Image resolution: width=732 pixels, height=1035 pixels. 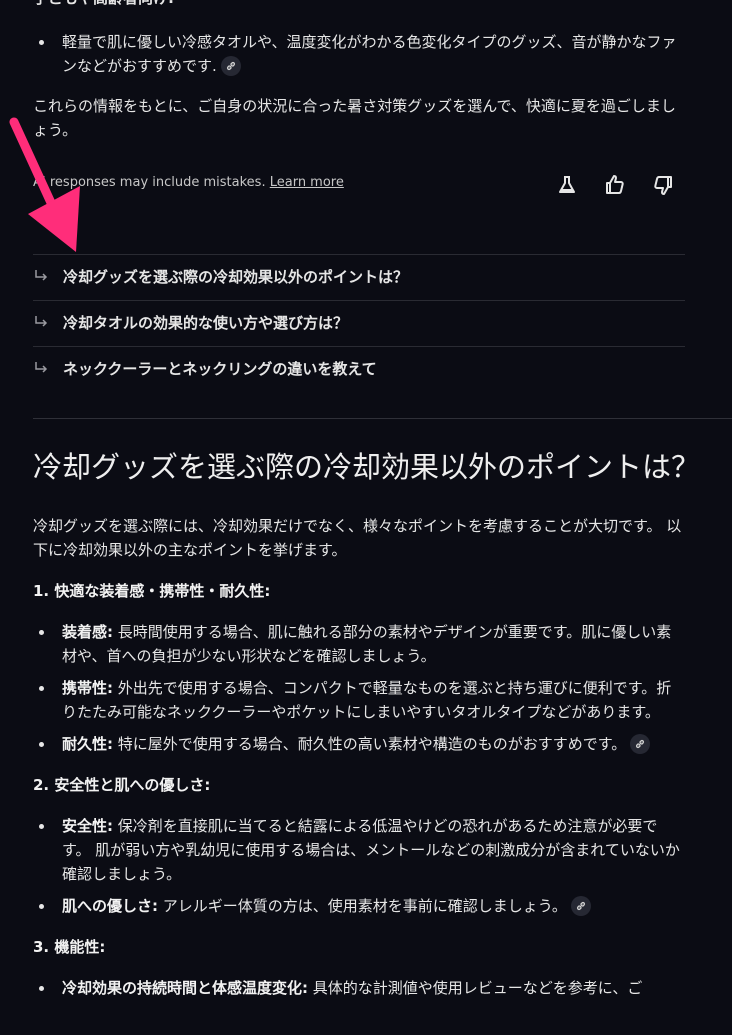 What do you see at coordinates (236, 277) in the screenshot?
I see `related-question-label: 冷却グッズを選ぶ際の冷却効果以外のポイントは？` at bounding box center [236, 277].